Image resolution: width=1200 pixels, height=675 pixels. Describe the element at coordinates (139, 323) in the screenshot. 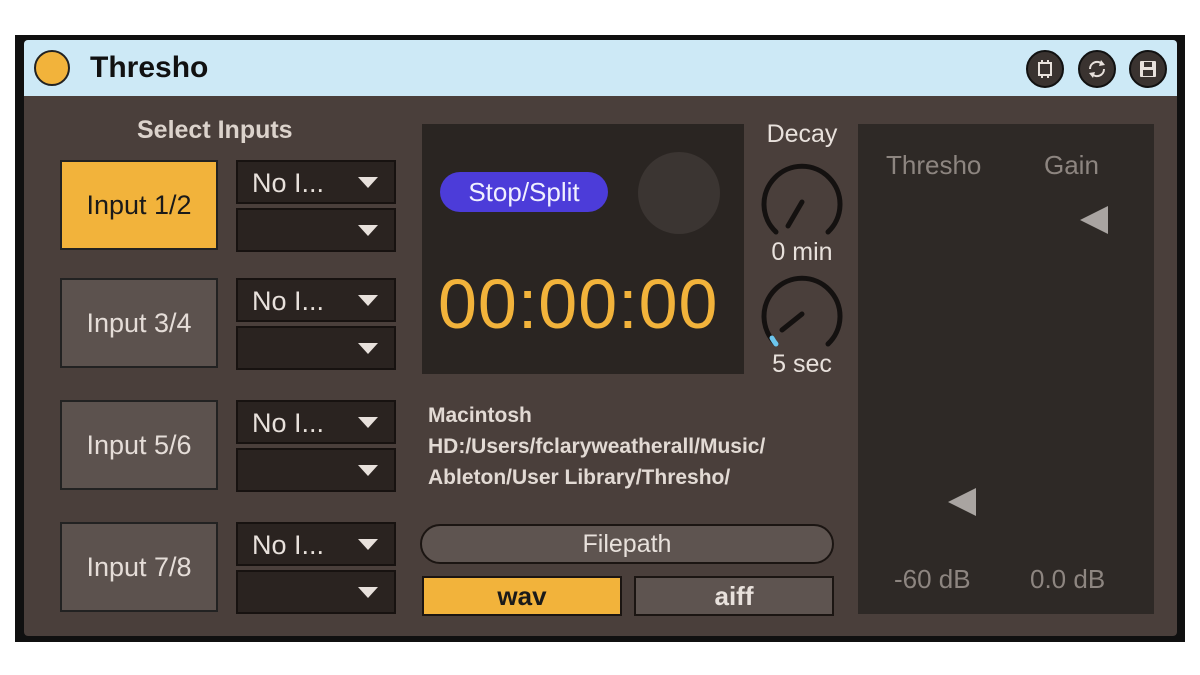

I see `input-3-4-button: Input 3/4` at that location.